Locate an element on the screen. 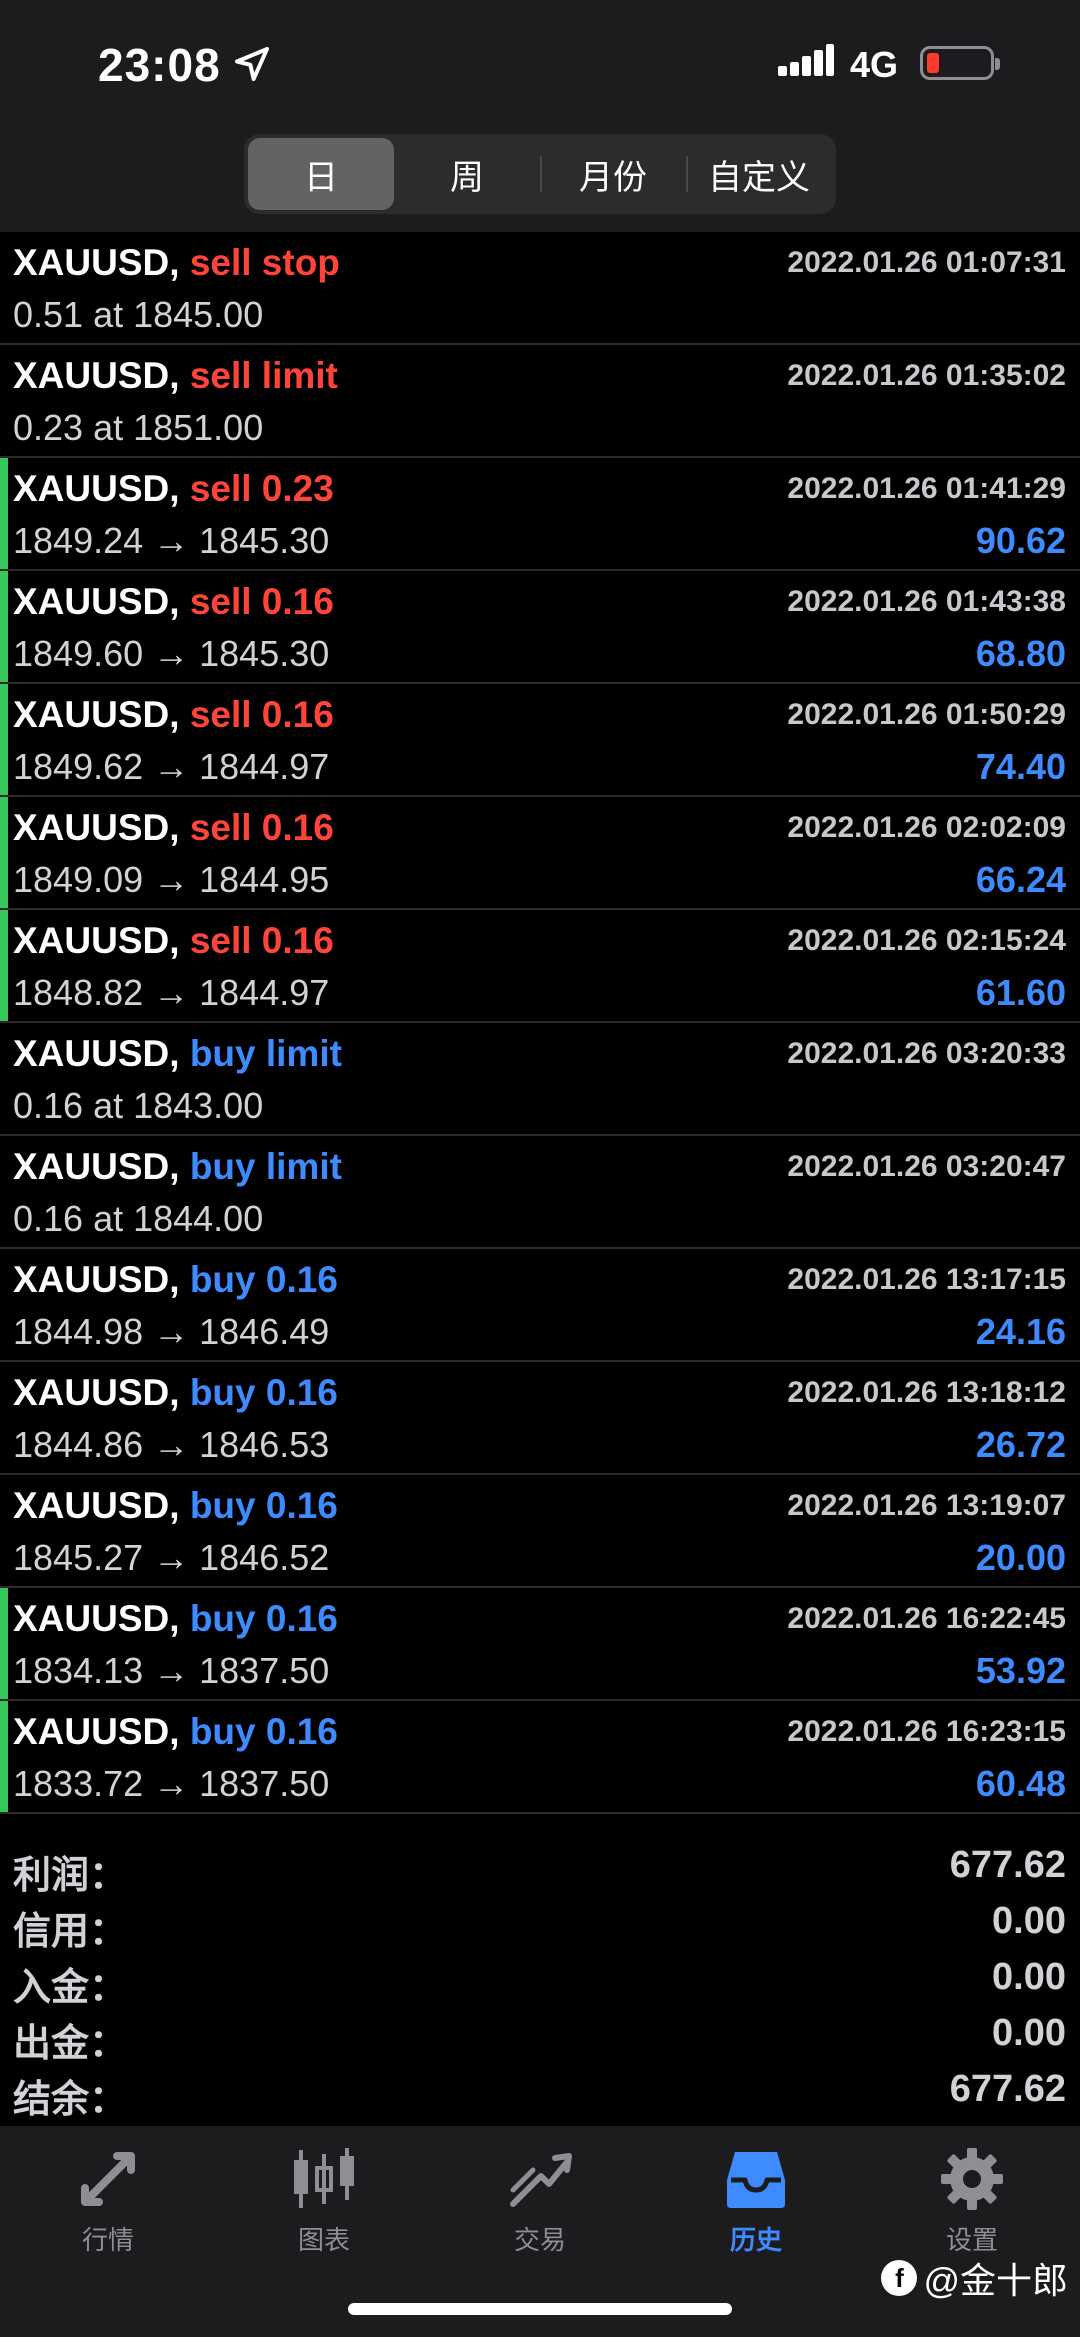 The height and width of the screenshot is (2337, 1080). tab-quotes: 行情 is located at coordinates (108, 2200).